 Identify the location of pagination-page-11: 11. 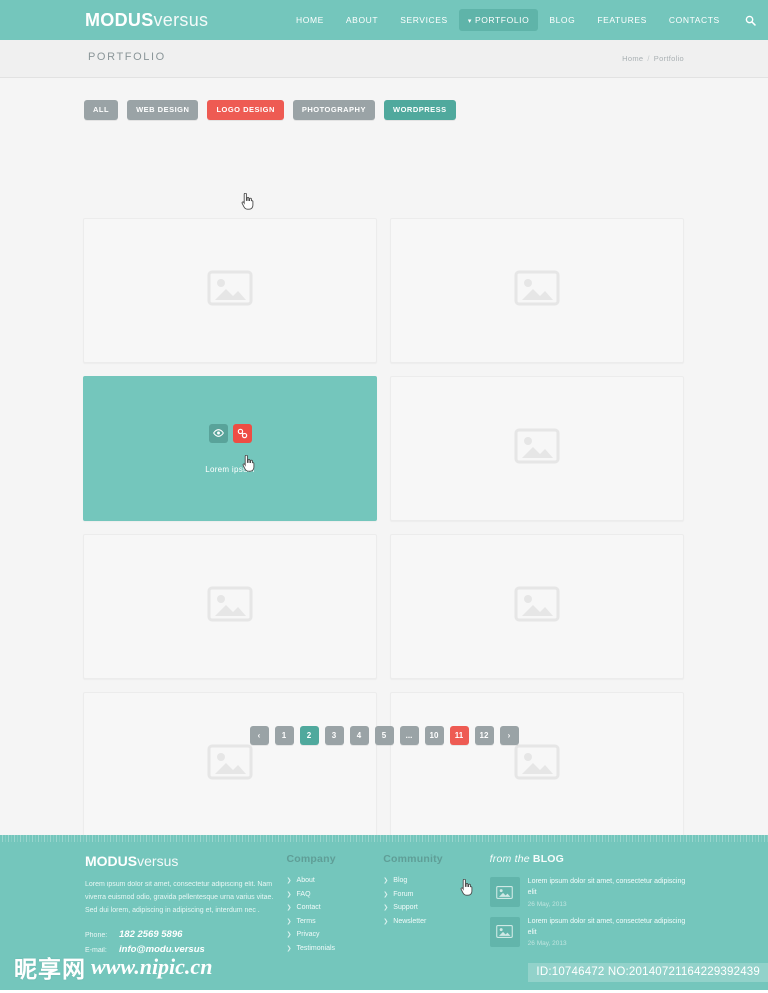
(459, 735).